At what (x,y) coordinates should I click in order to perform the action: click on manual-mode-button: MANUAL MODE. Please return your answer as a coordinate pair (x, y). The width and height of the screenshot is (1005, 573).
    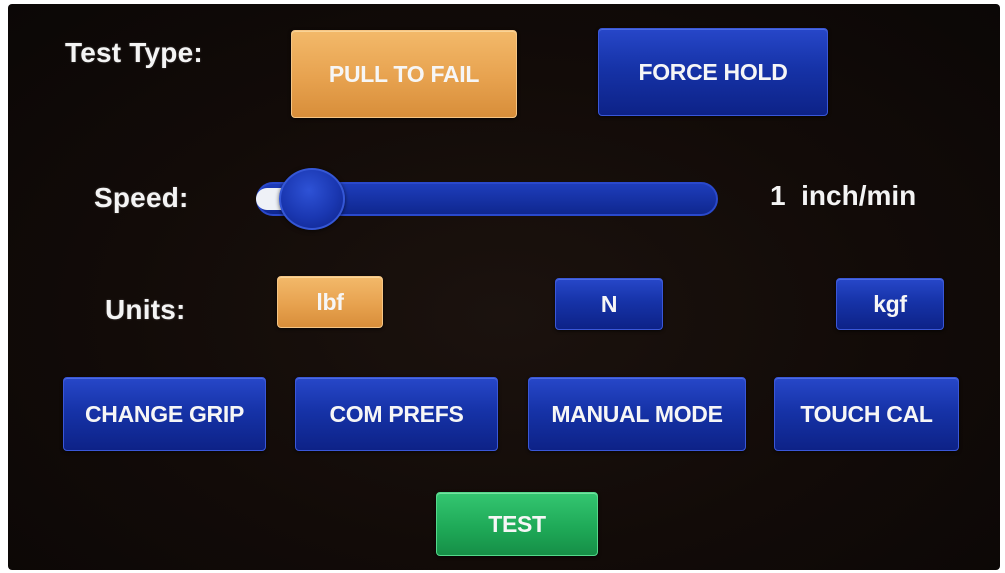
    Looking at the image, I should click on (637, 414).